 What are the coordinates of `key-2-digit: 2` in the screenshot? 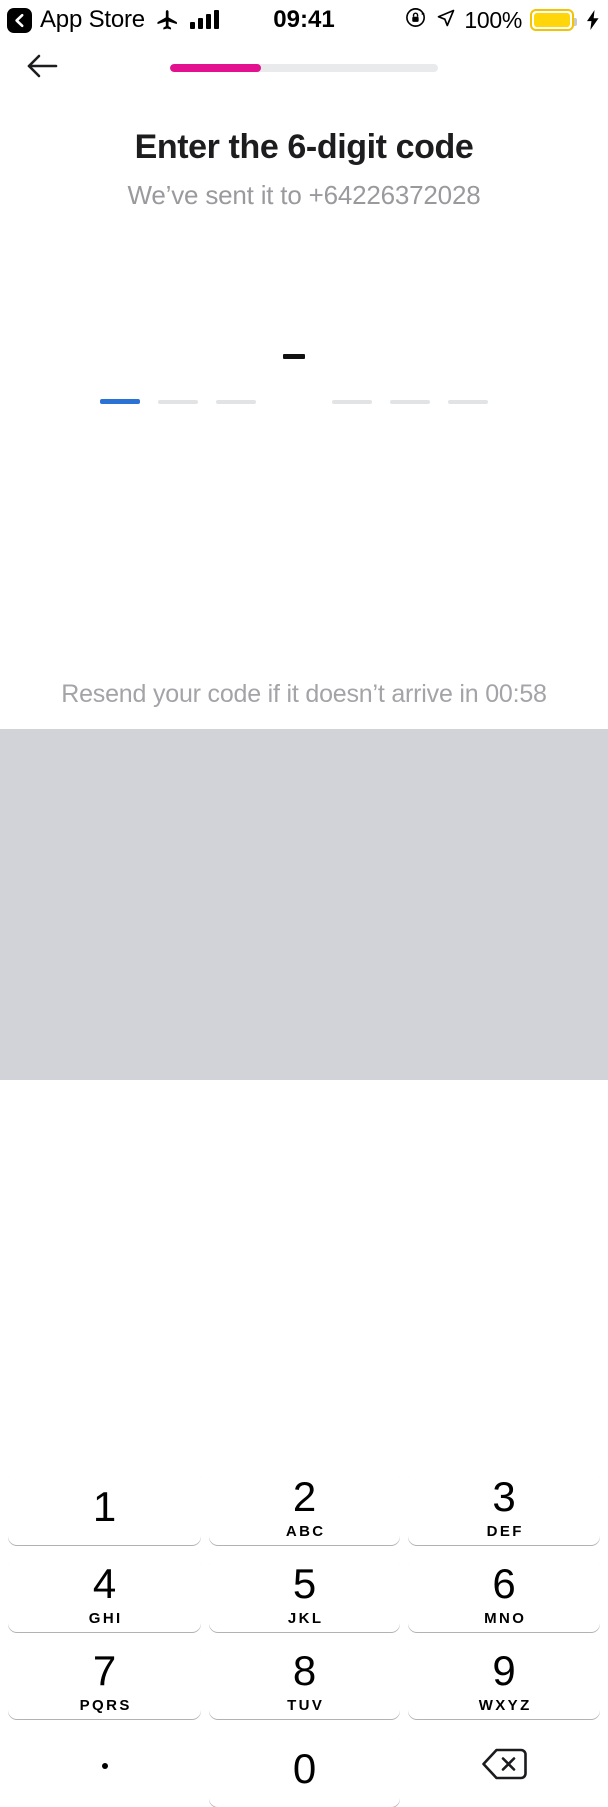 It's located at (304, 1496).